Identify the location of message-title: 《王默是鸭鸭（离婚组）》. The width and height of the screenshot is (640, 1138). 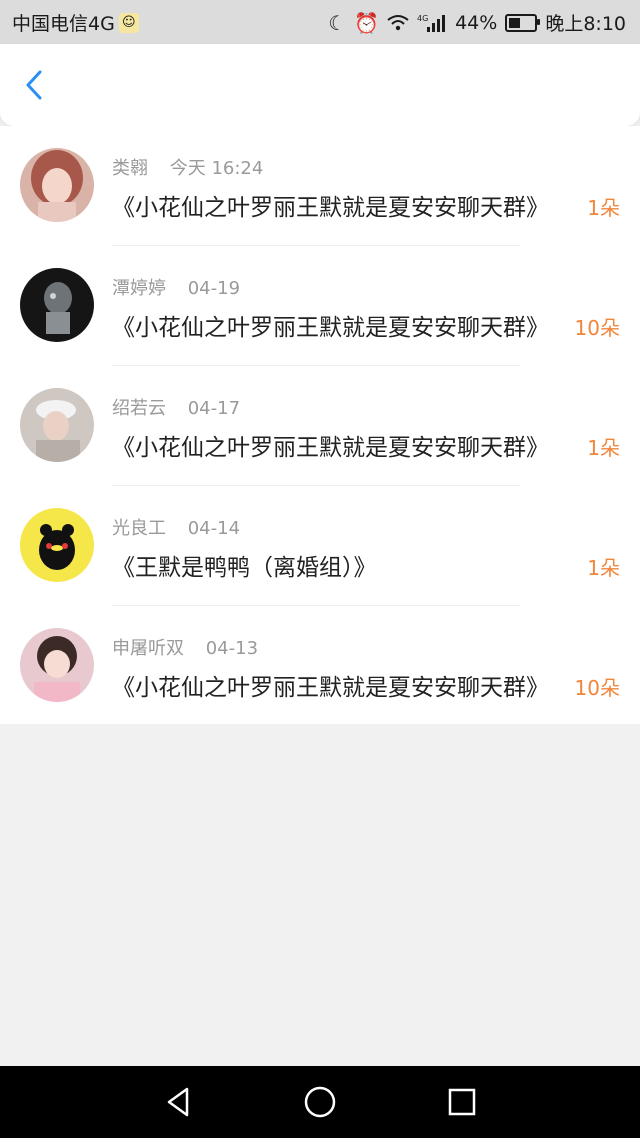
(244, 568).